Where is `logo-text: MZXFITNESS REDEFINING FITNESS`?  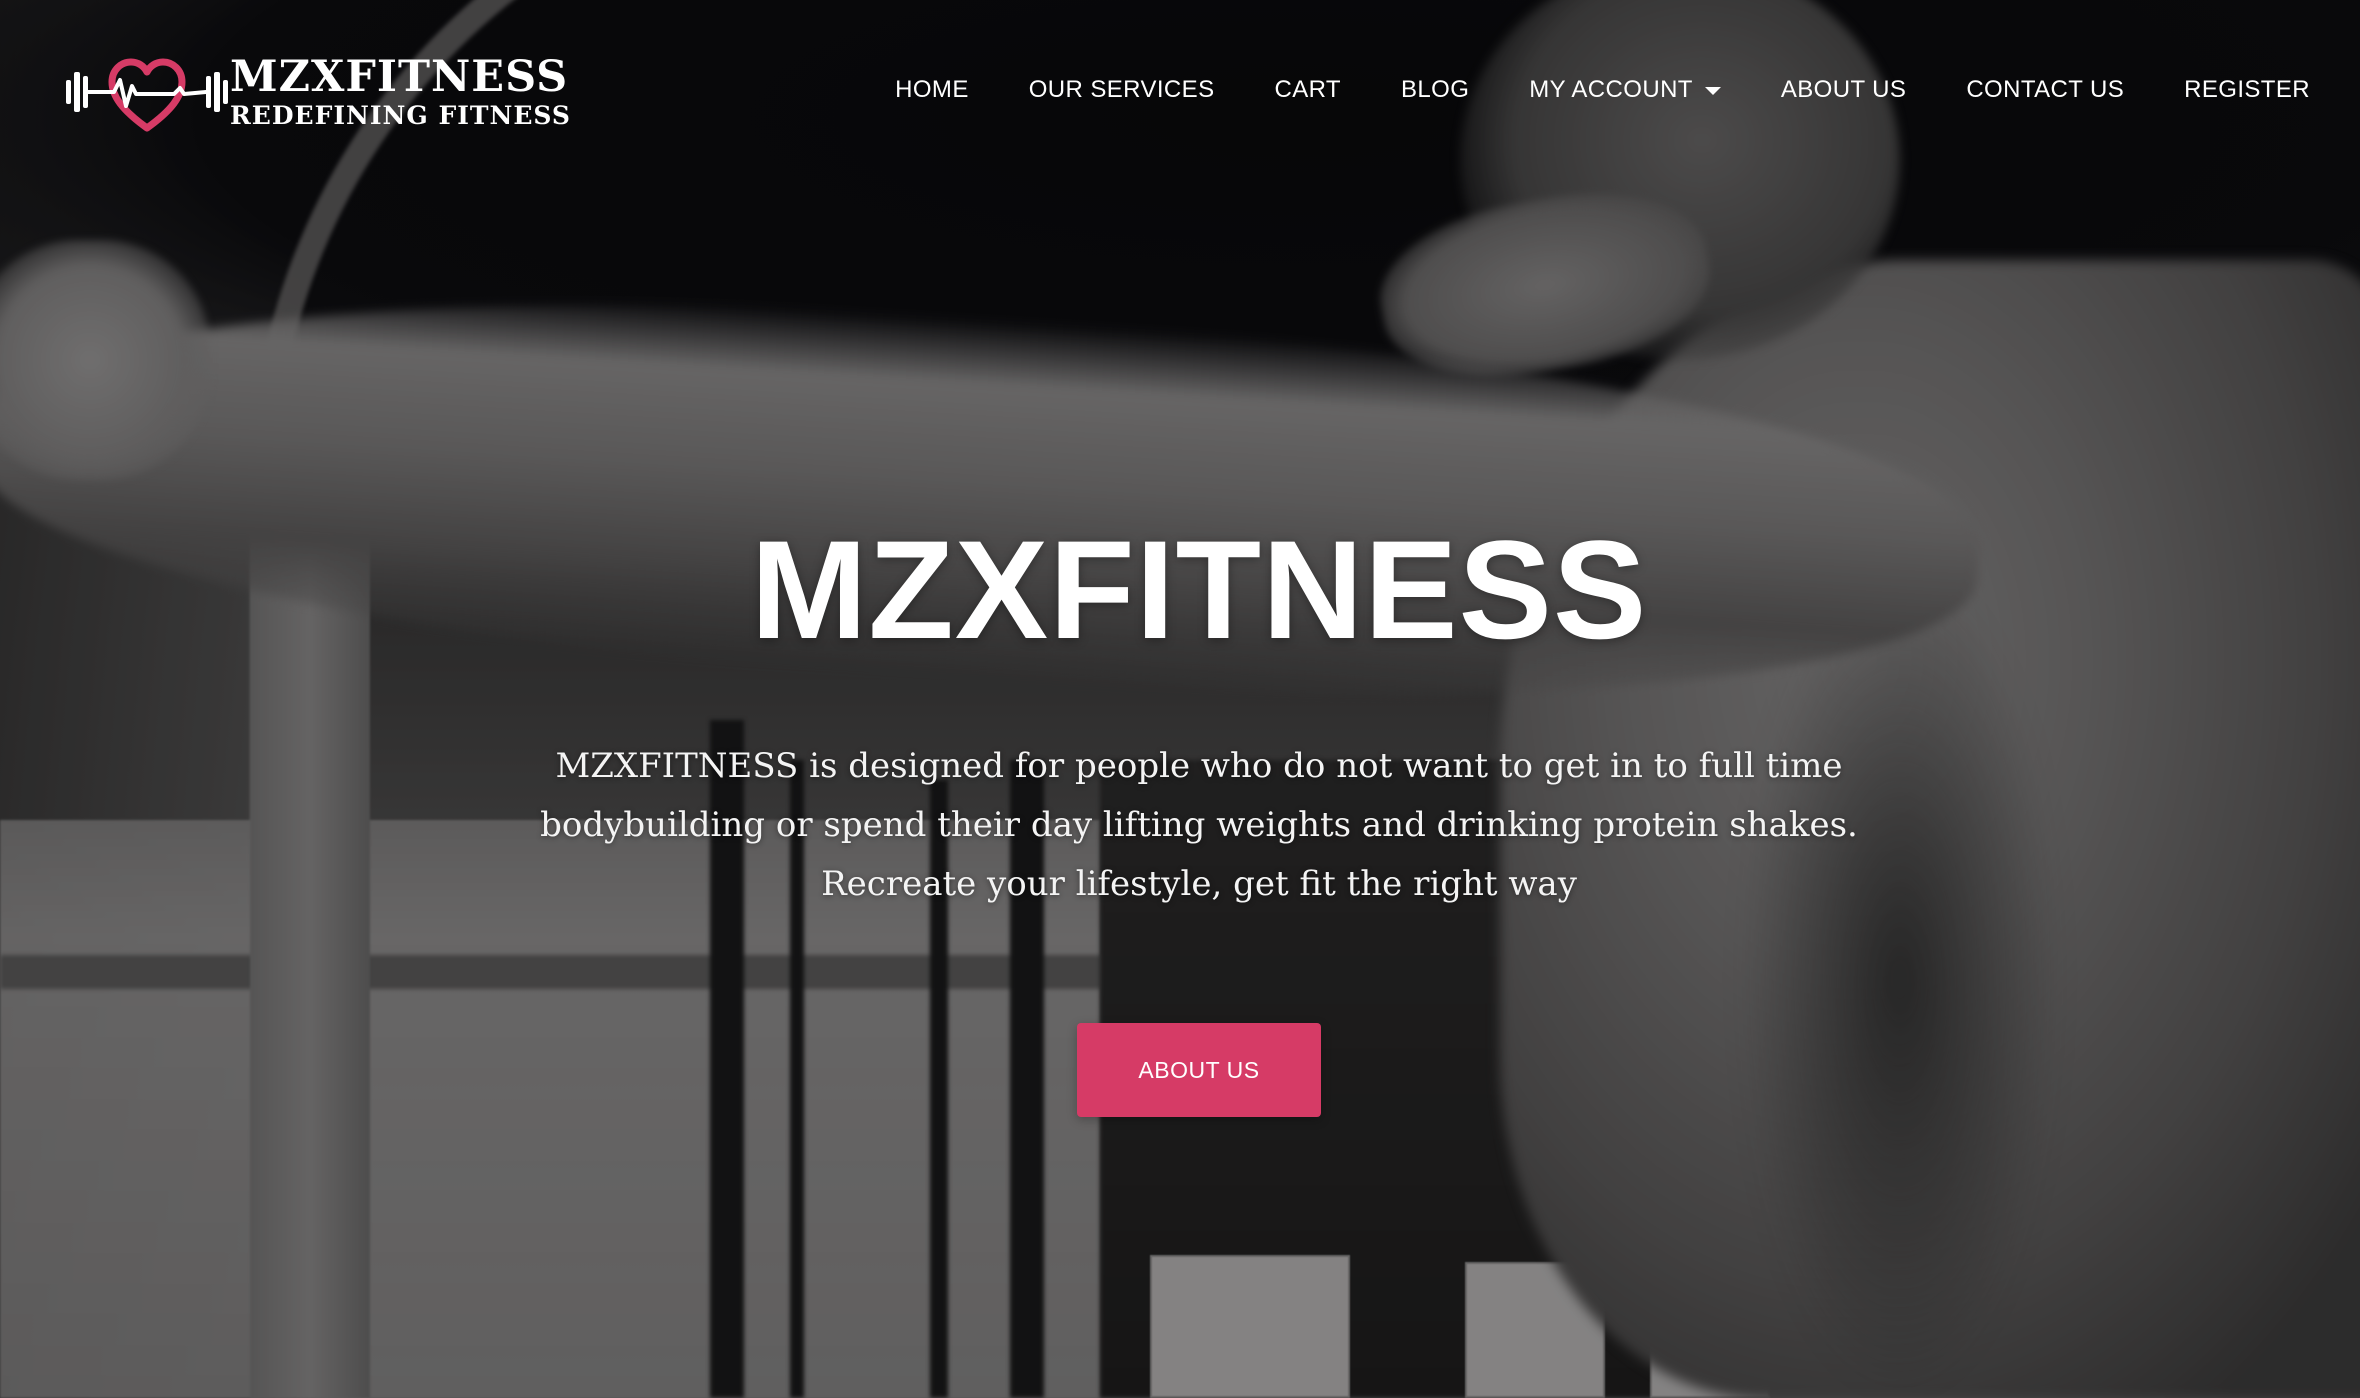 logo-text: MZXFITNESS REDEFINING FITNESS is located at coordinates (400, 91).